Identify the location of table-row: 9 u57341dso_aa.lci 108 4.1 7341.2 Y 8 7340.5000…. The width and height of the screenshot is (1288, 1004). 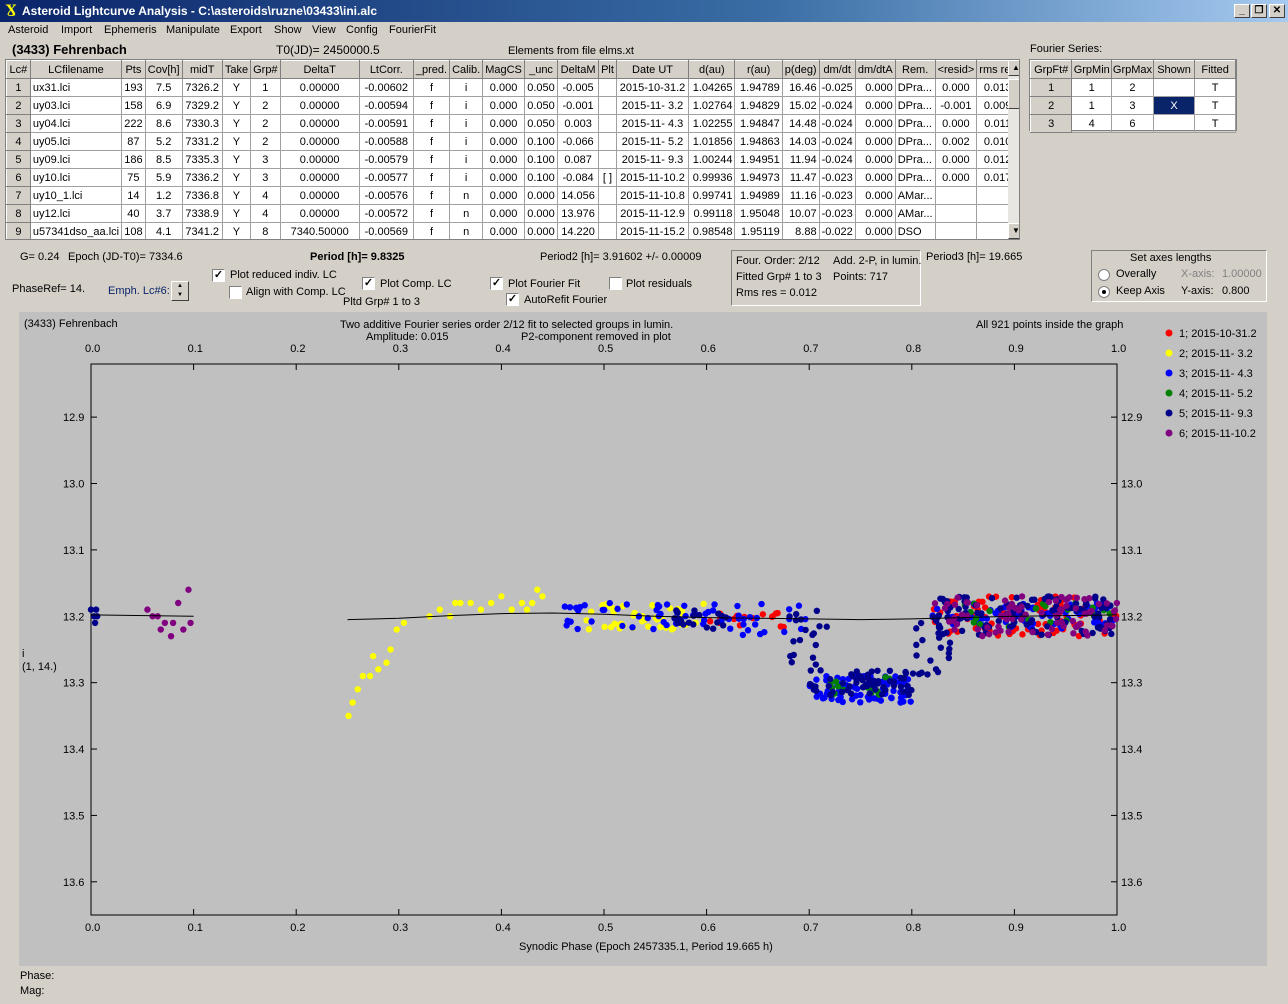
(512, 230).